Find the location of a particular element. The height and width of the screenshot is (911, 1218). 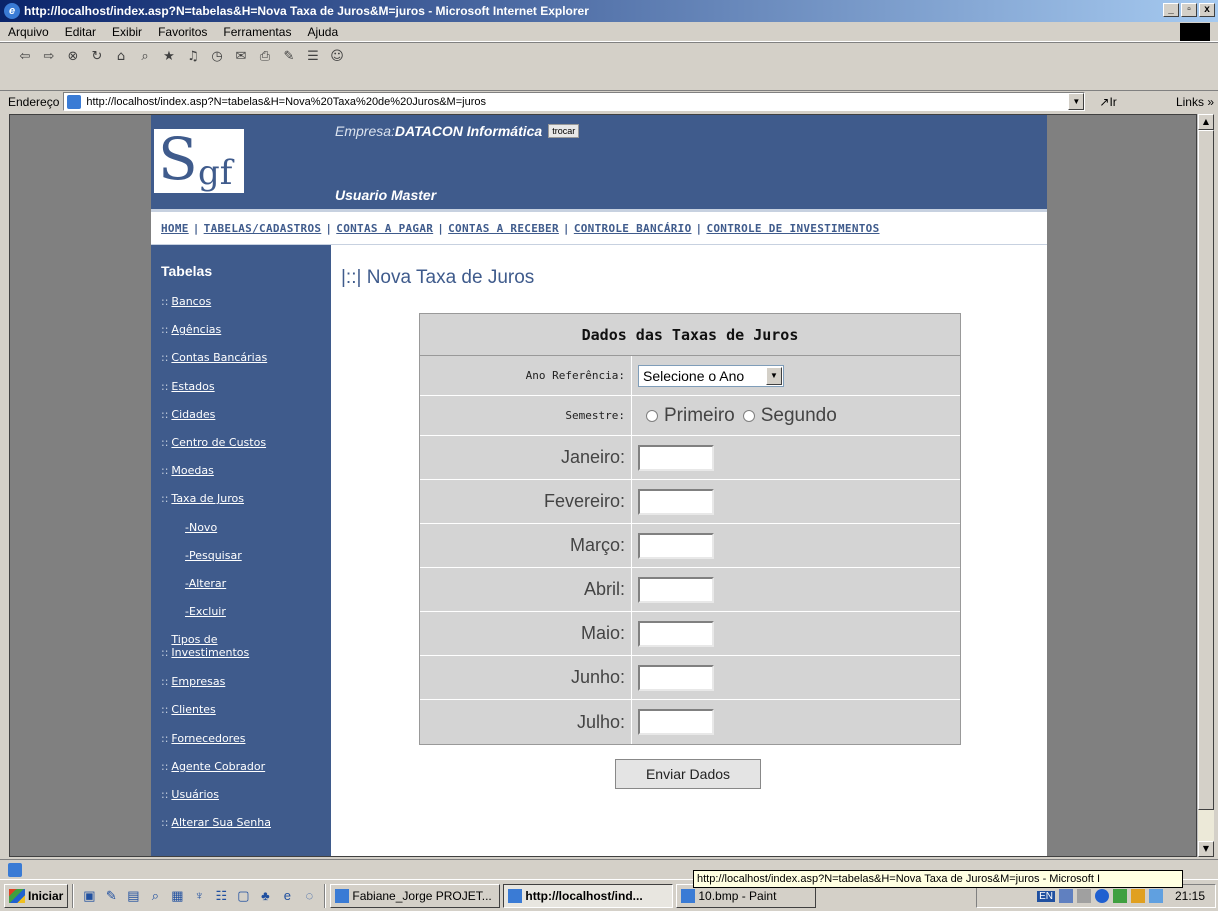

maio-input is located at coordinates (676, 633).